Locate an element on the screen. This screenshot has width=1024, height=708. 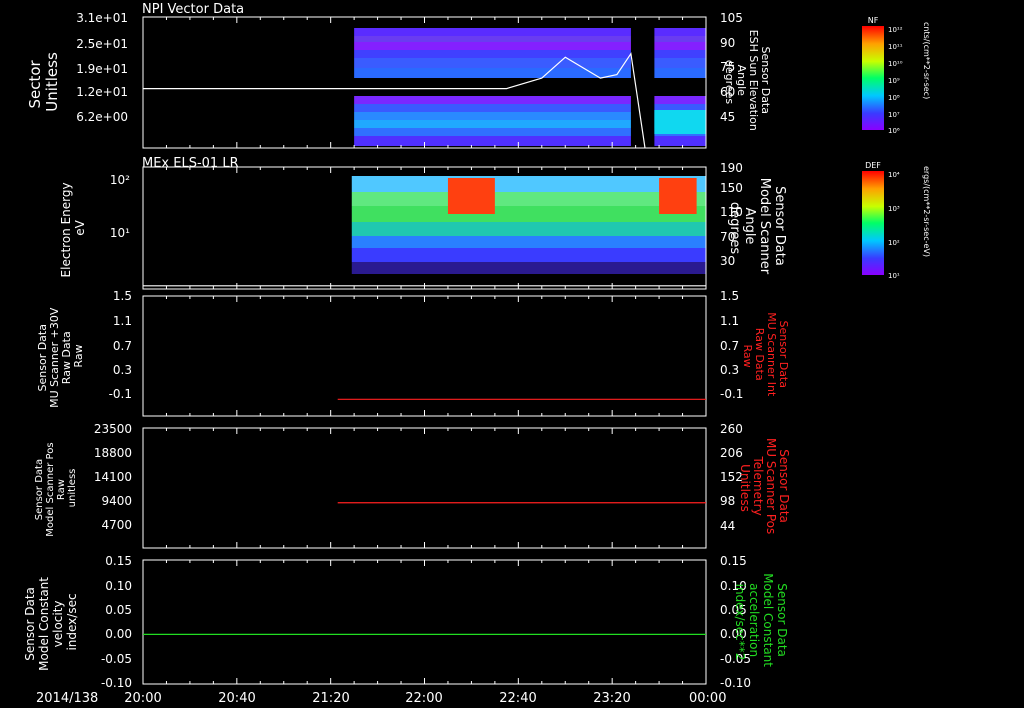
right-ytick-label: 44 is located at coordinates (727, 526).